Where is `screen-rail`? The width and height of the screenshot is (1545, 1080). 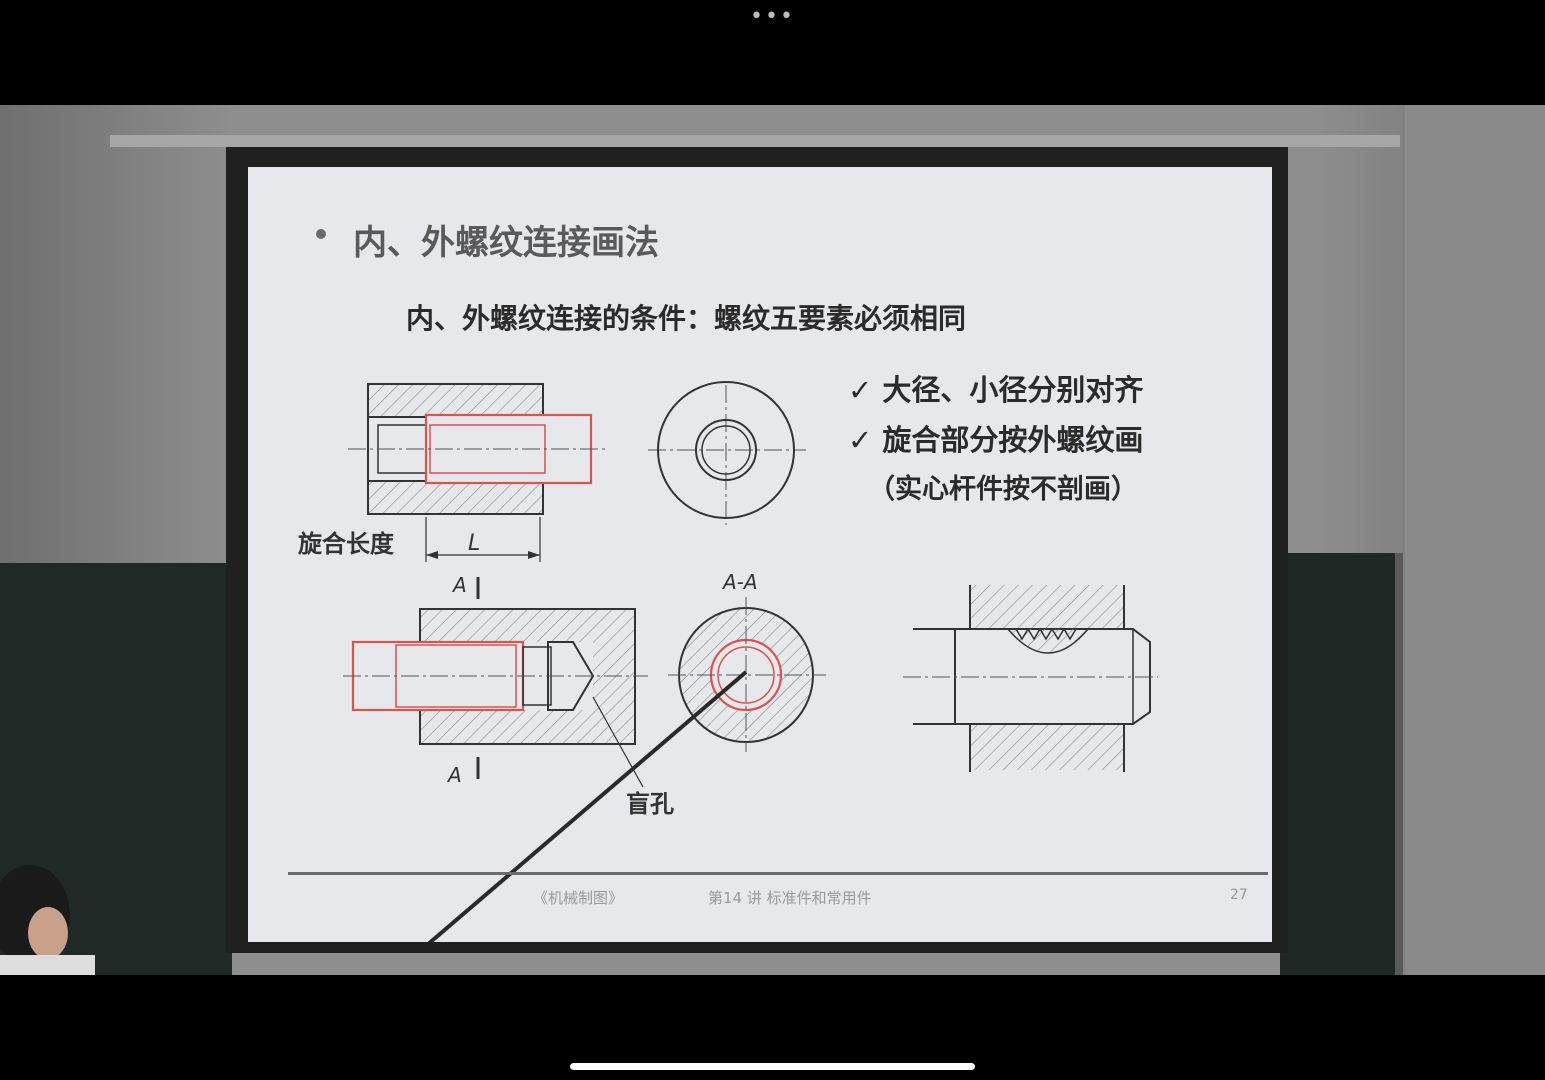
screen-rail is located at coordinates (755, 141).